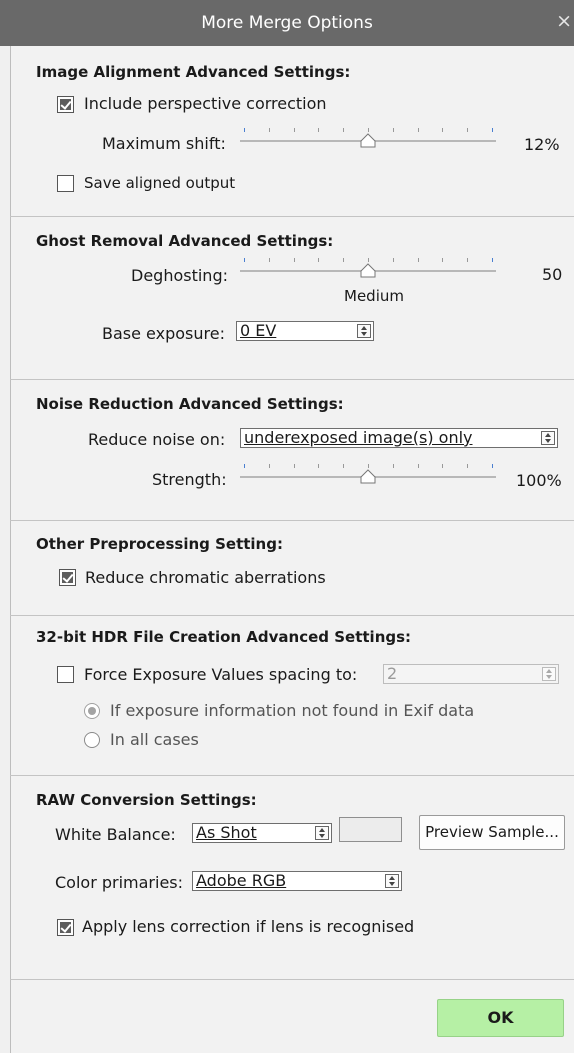 The image size is (574, 1053). I want to click on color-primaries-label: Color primaries:, so click(119, 882).